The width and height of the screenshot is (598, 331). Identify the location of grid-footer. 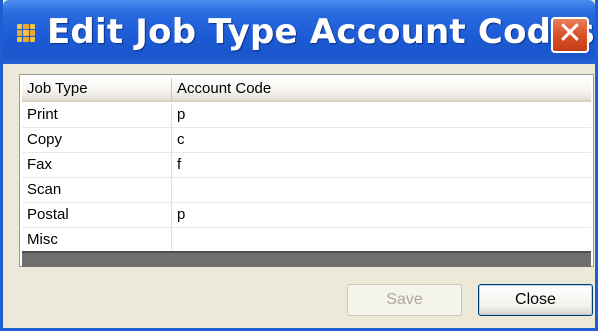
(306, 259).